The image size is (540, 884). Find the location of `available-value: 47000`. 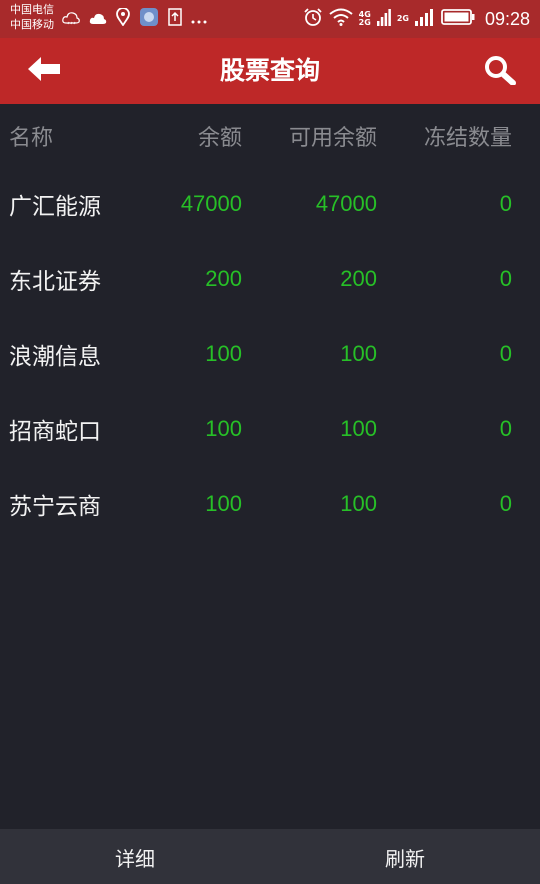

available-value: 47000 is located at coordinates (346, 203).